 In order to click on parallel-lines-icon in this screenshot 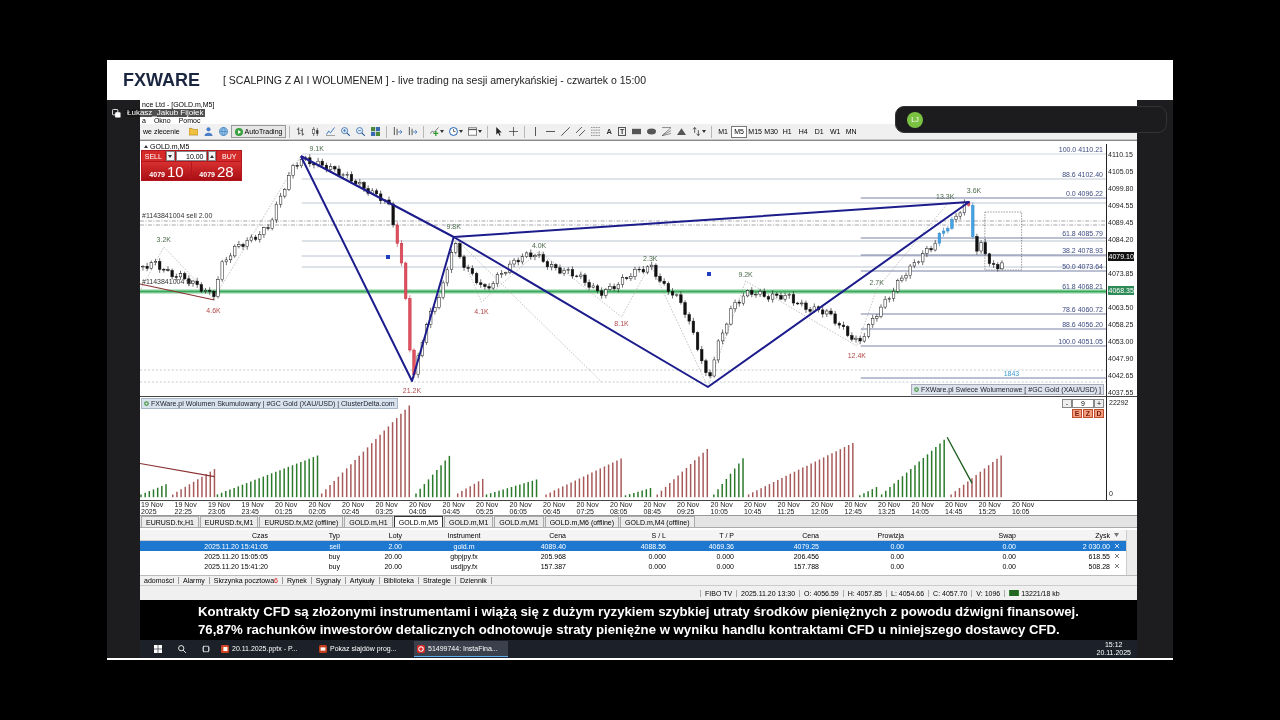, I will do `click(581, 131)`.